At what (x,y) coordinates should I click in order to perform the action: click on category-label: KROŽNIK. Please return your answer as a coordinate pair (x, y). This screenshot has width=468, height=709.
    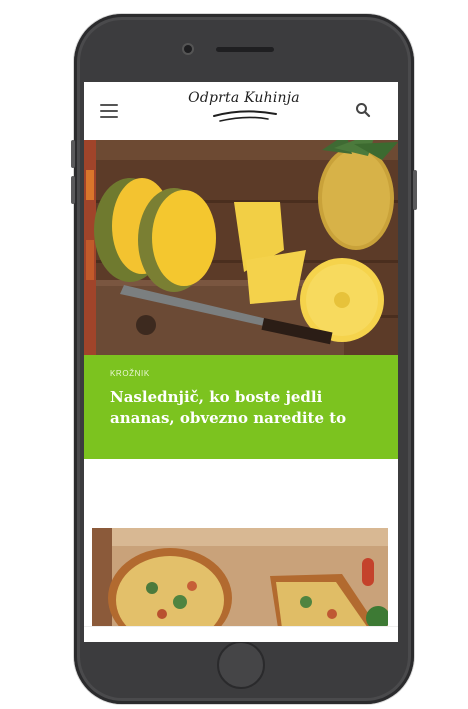
    Looking at the image, I should click on (130, 373).